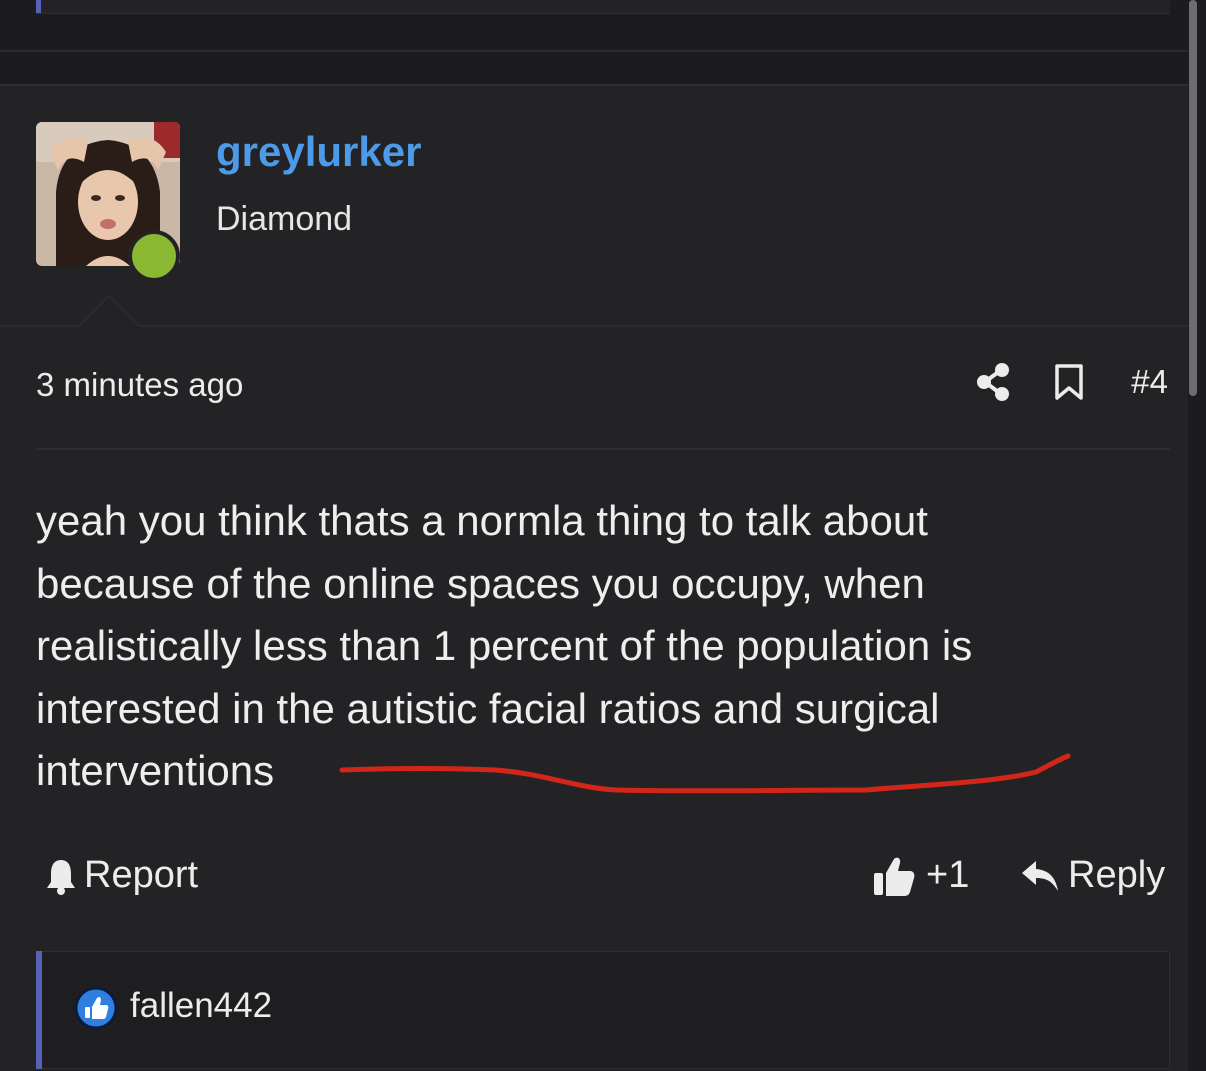 Image resolution: width=1206 pixels, height=1071 pixels. I want to click on previous-post-accent-bar, so click(38, 6).